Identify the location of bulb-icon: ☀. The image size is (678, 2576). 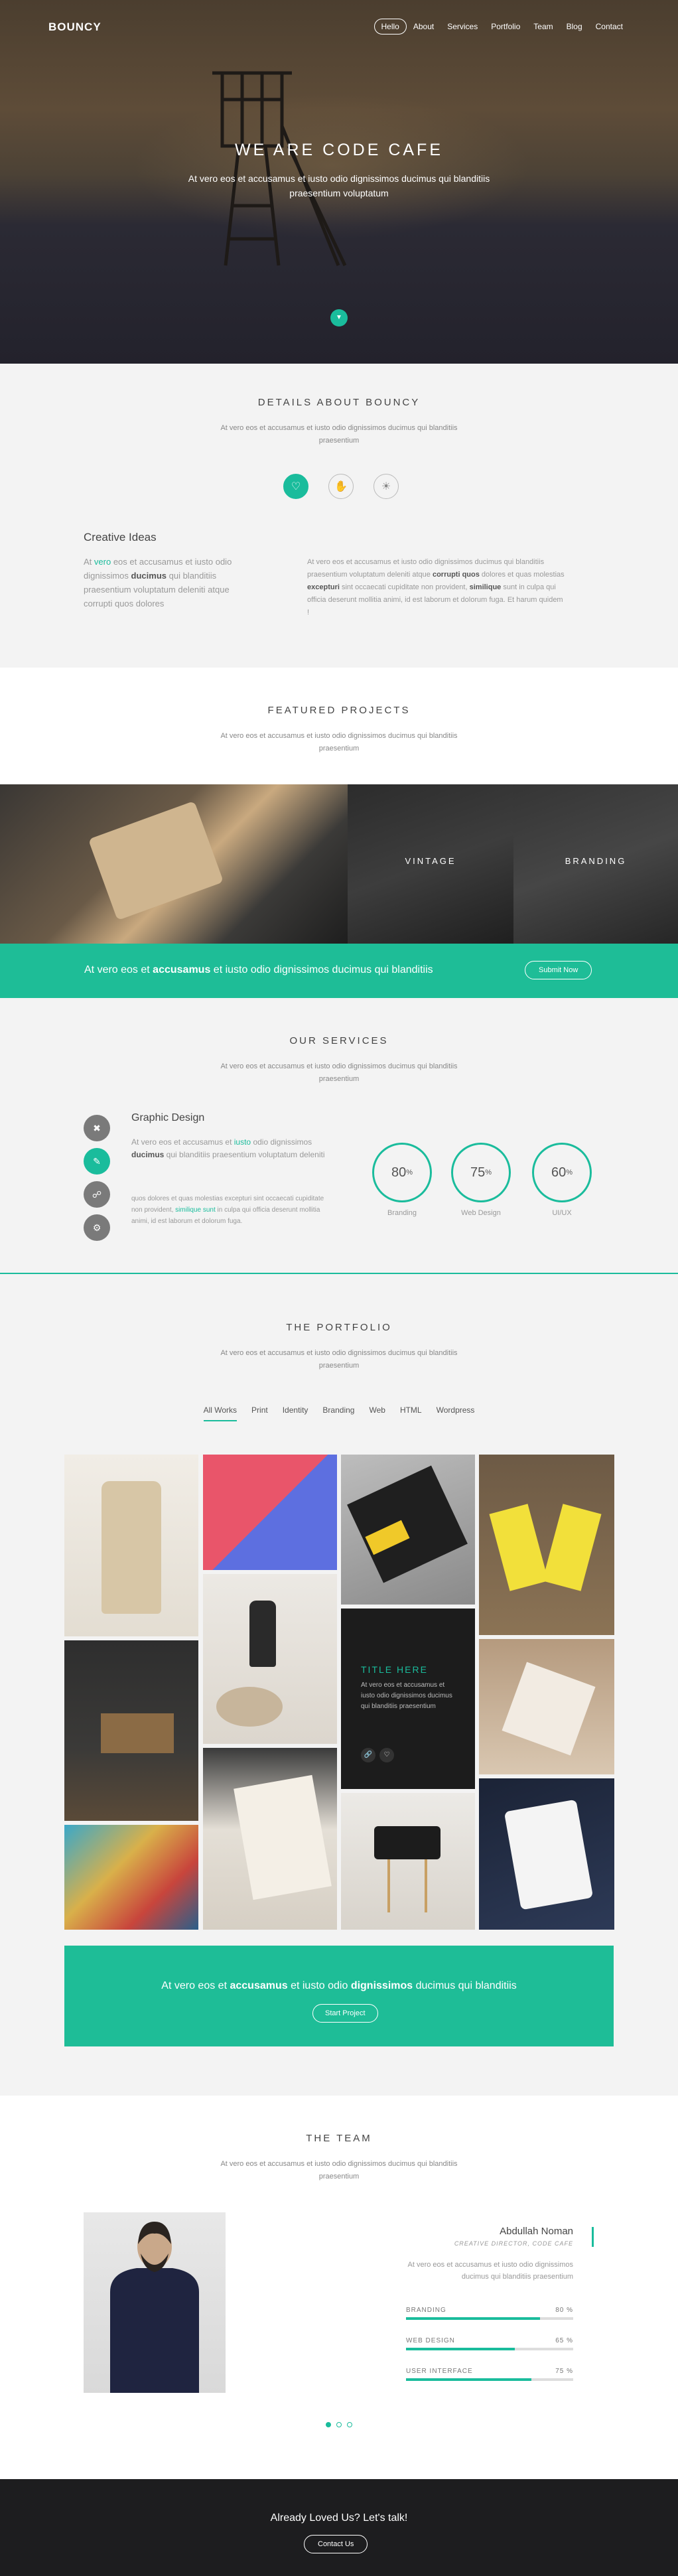
(386, 487).